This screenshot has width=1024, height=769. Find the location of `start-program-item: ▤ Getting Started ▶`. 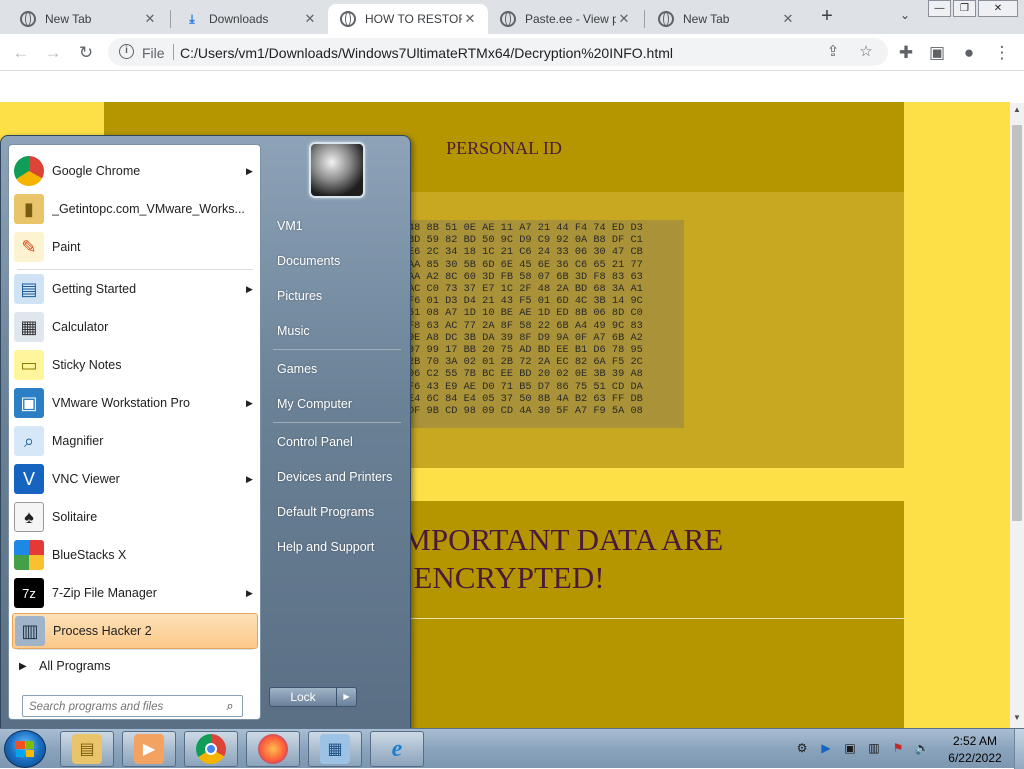

start-program-item: ▤ Getting Started ▶ is located at coordinates (135, 289).